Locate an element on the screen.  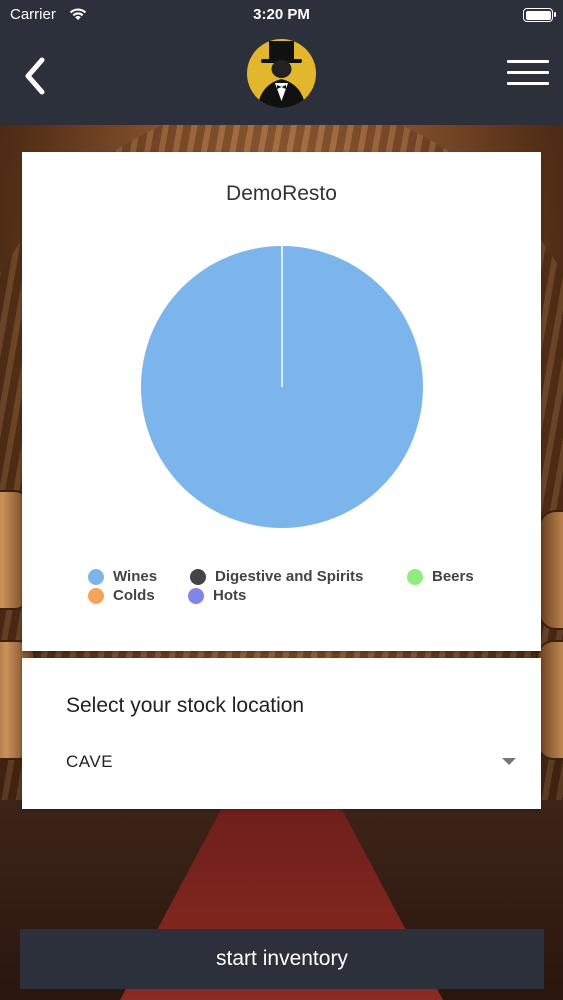
start-inventory-button: start inventory is located at coordinates (282, 959).